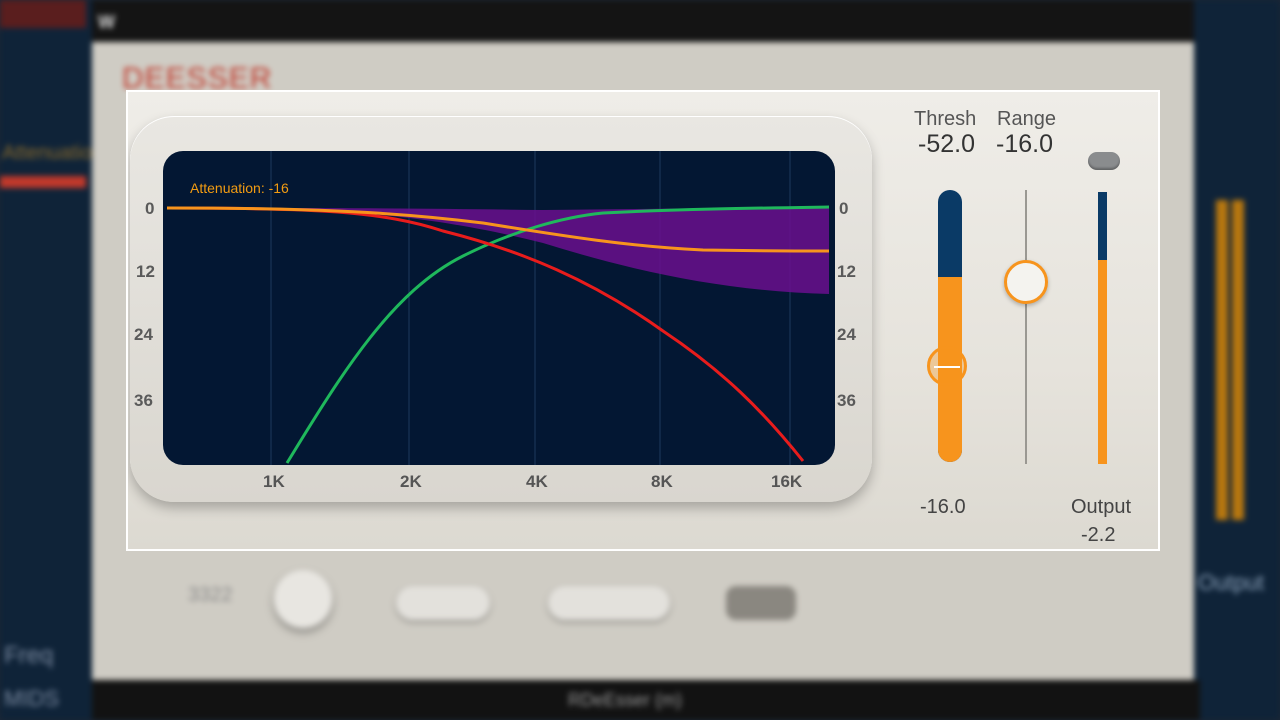  I want to click on bg-freq-label: Freq, so click(29, 655).